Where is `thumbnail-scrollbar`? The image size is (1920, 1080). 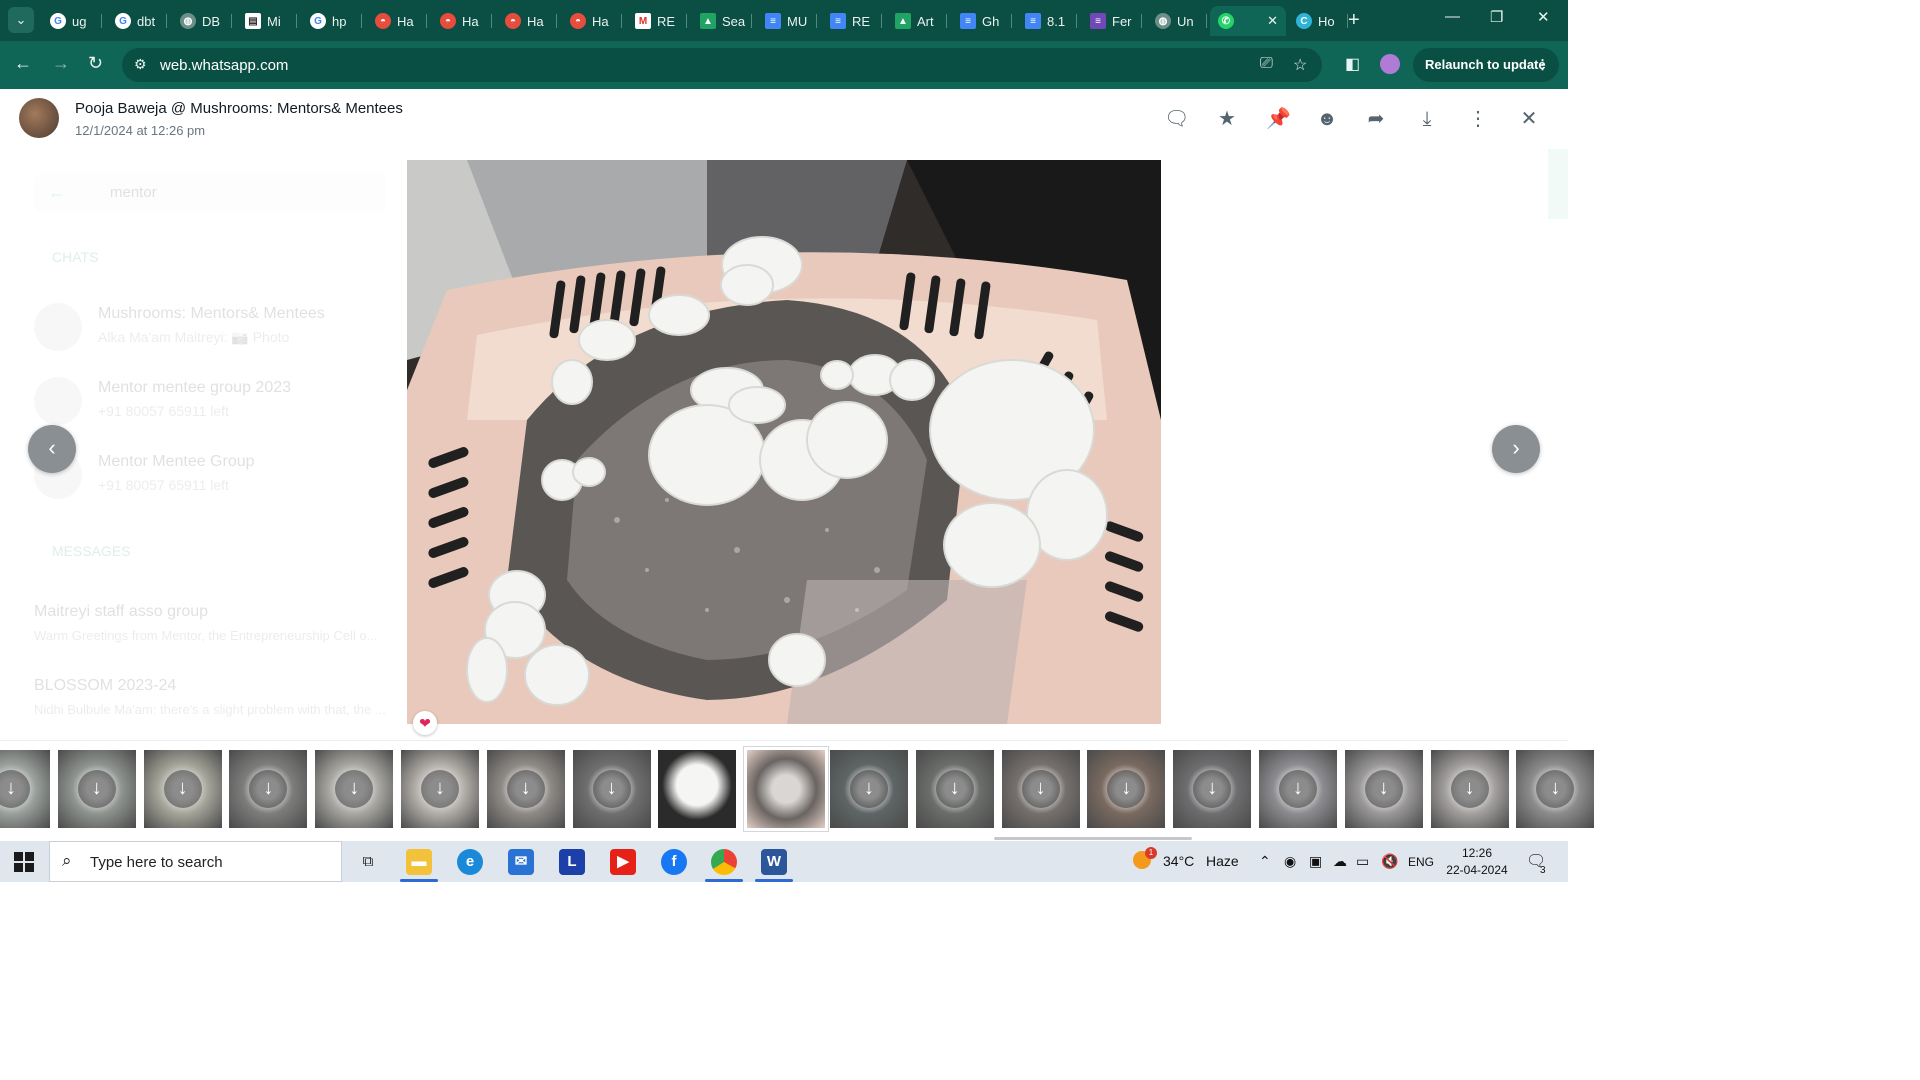
thumbnail-scrollbar is located at coordinates (1093, 838).